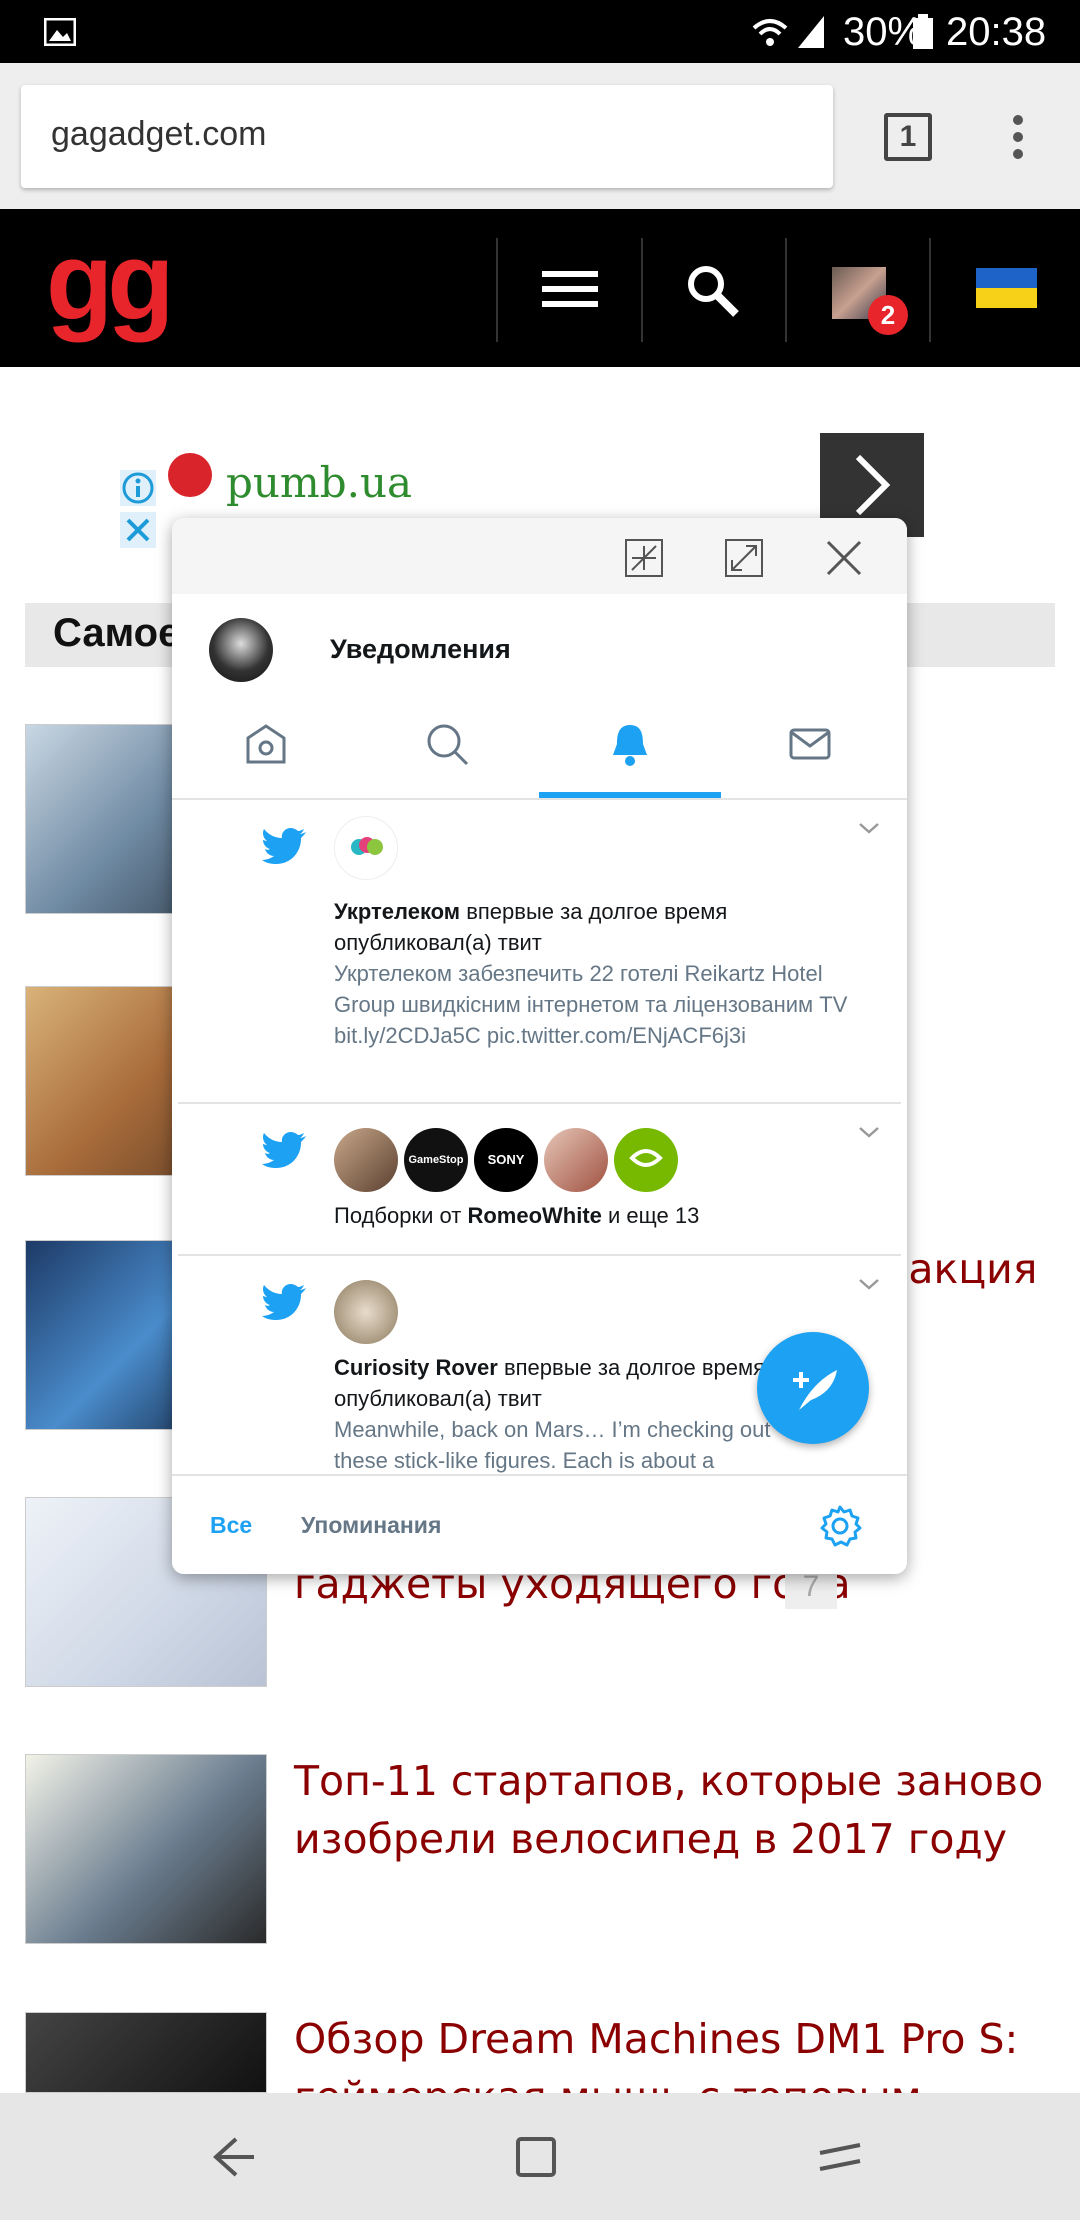 Image resolution: width=1080 pixels, height=2220 pixels. Describe the element at coordinates (231, 1525) in the screenshot. I see `filter-all-tab: Все` at that location.